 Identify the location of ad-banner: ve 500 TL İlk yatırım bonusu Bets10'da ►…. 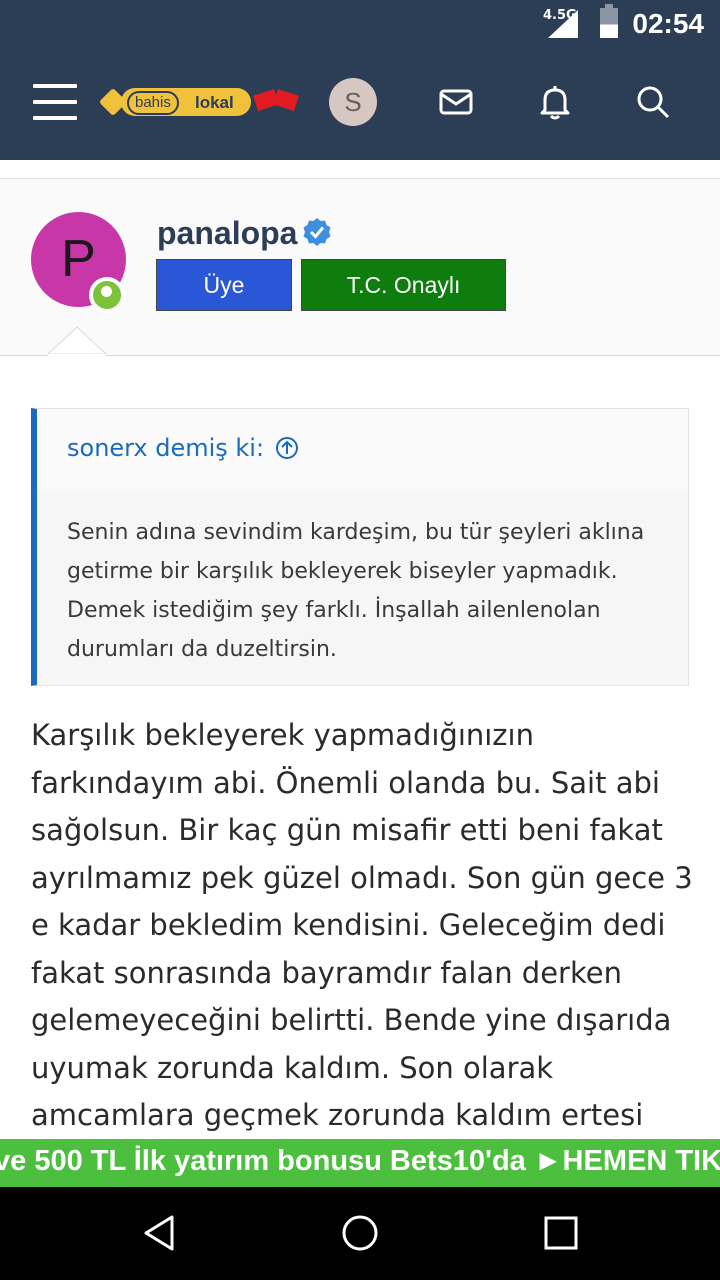
(360, 1163).